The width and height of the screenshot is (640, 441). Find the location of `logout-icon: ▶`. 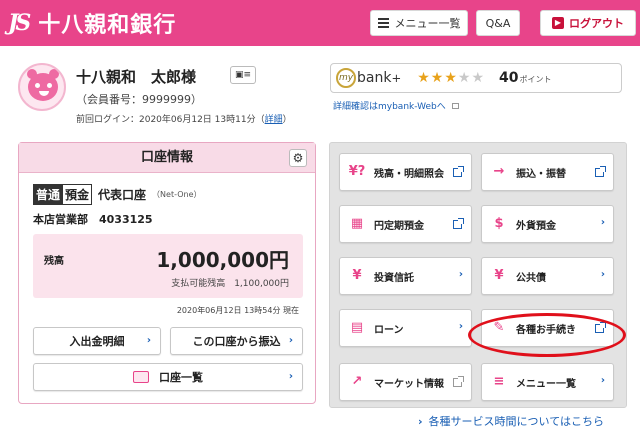

logout-icon: ▶ is located at coordinates (558, 23).